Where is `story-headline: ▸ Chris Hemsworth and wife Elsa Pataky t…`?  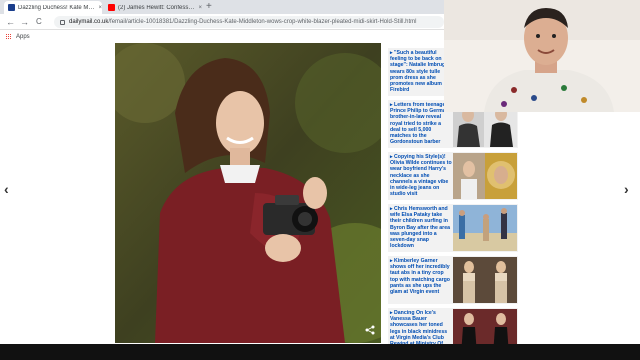 story-headline: ▸ Chris Hemsworth and wife Elsa Pataky t… is located at coordinates (421, 227).